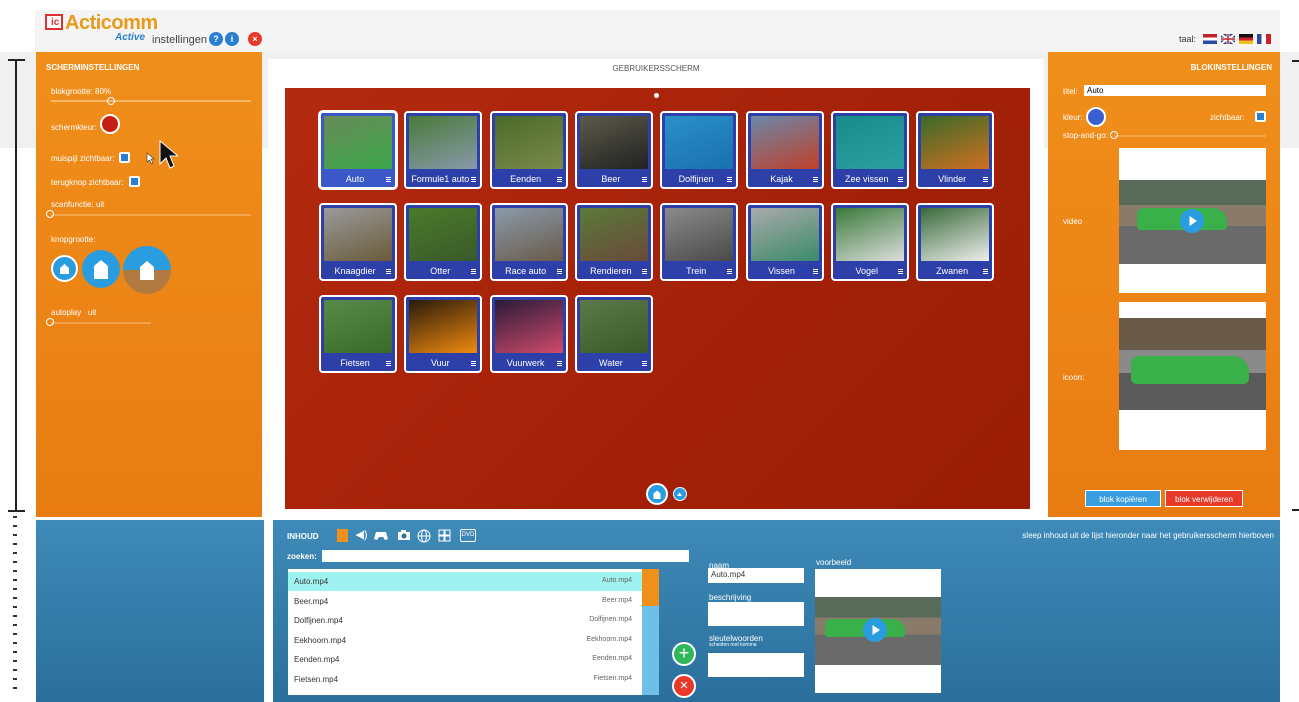  I want to click on close-icon: ×, so click(255, 39).